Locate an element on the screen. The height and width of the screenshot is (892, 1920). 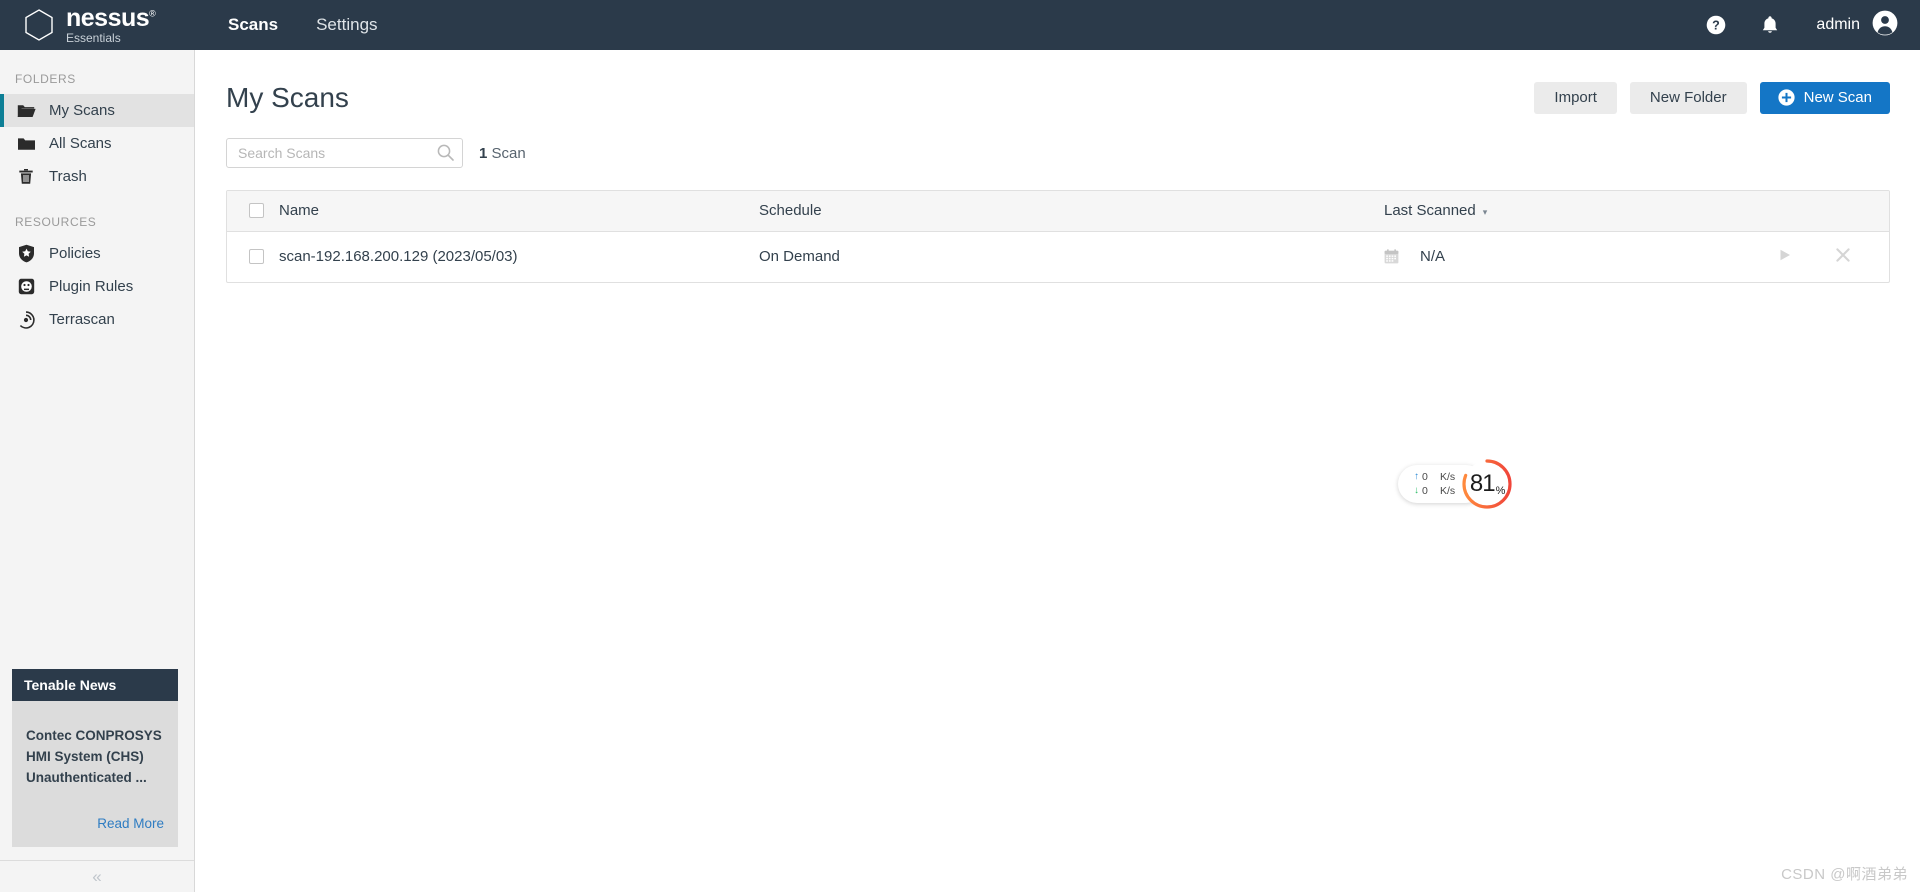
scan-count: 1 Scan is located at coordinates (502, 153).